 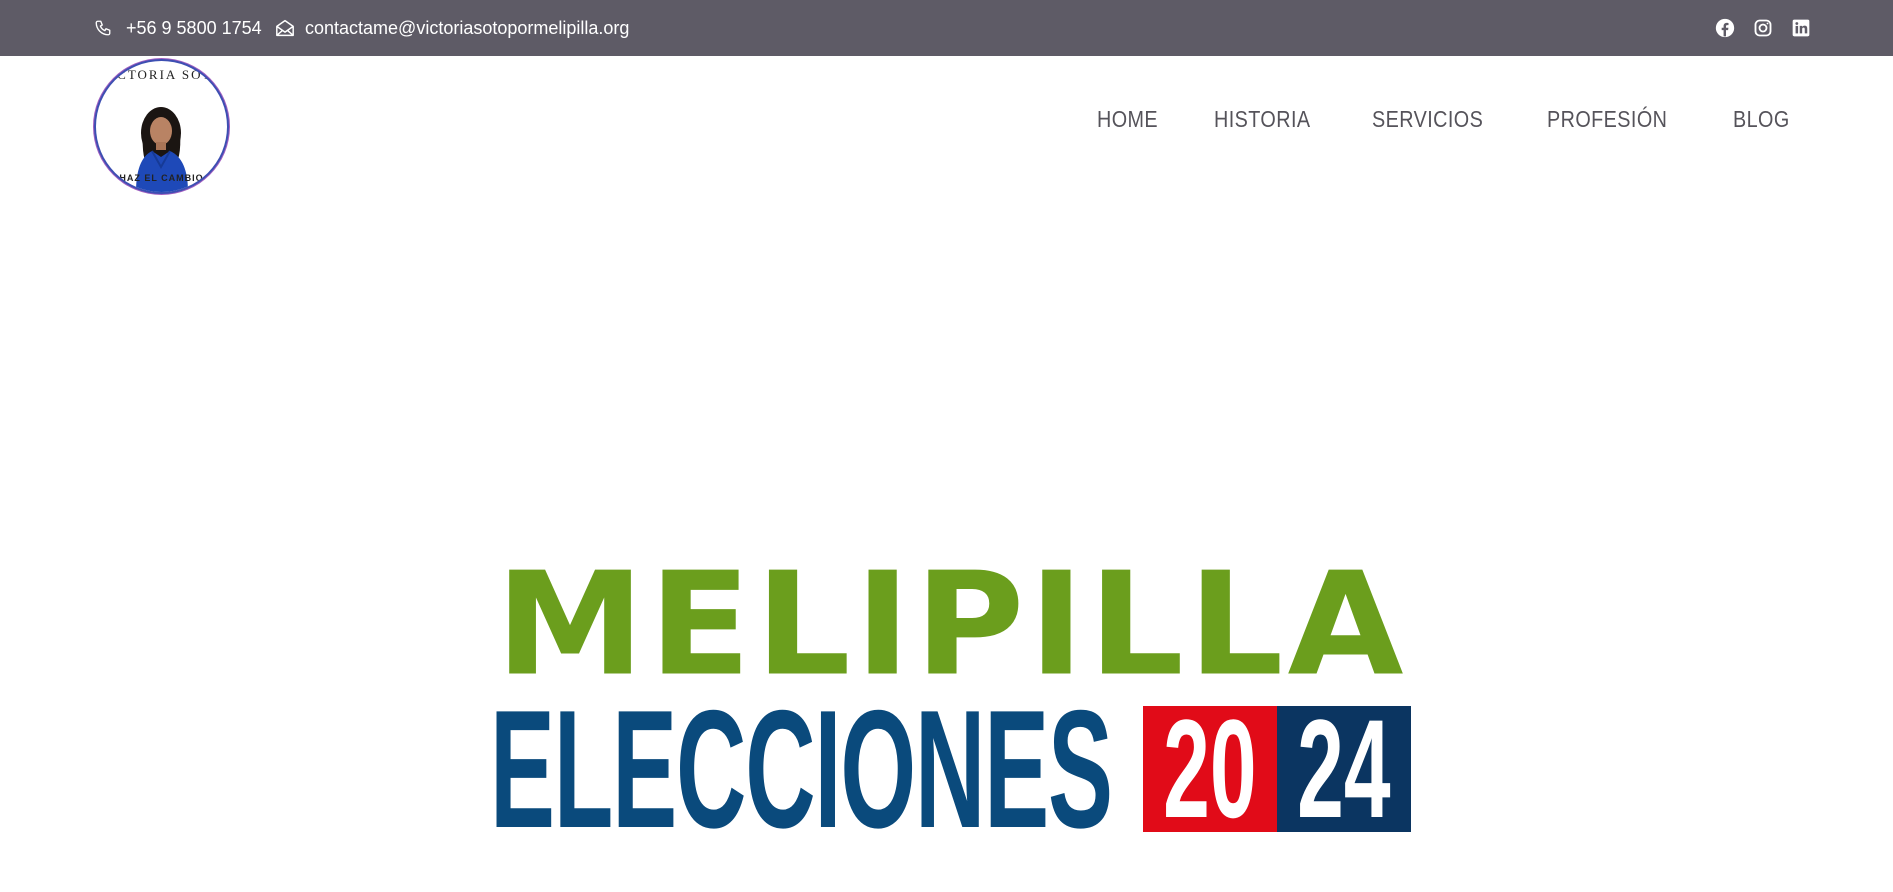 I want to click on banner-year: 20 24, so click(x=1277, y=769).